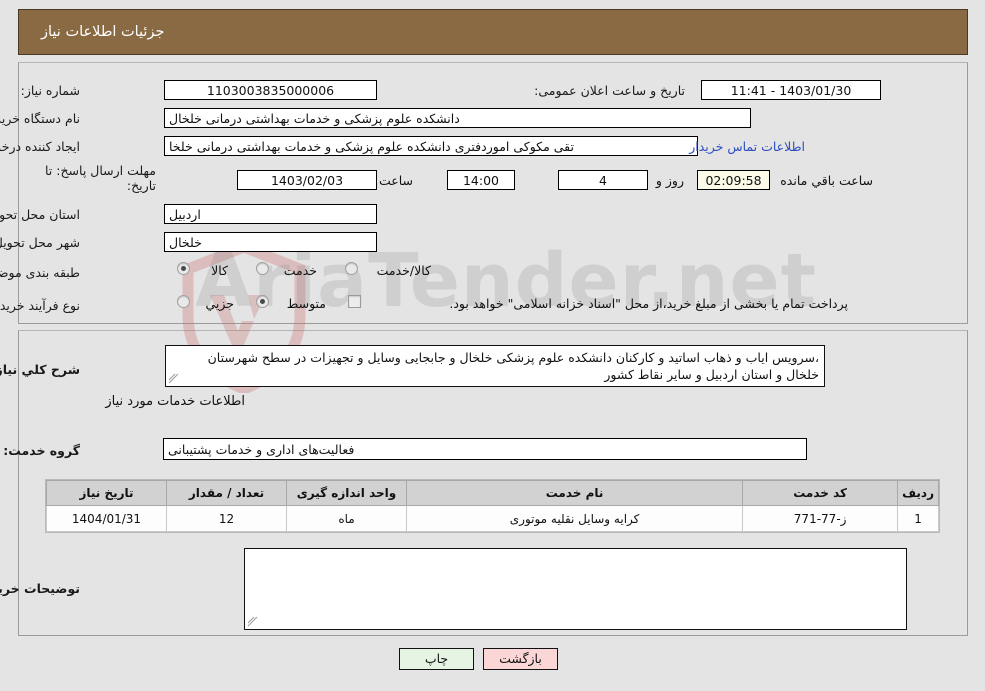 This screenshot has height=691, width=985. What do you see at coordinates (403, 270) in the screenshot?
I see `radio-label-kala-khedmat: کالا/خدمت` at bounding box center [403, 270].